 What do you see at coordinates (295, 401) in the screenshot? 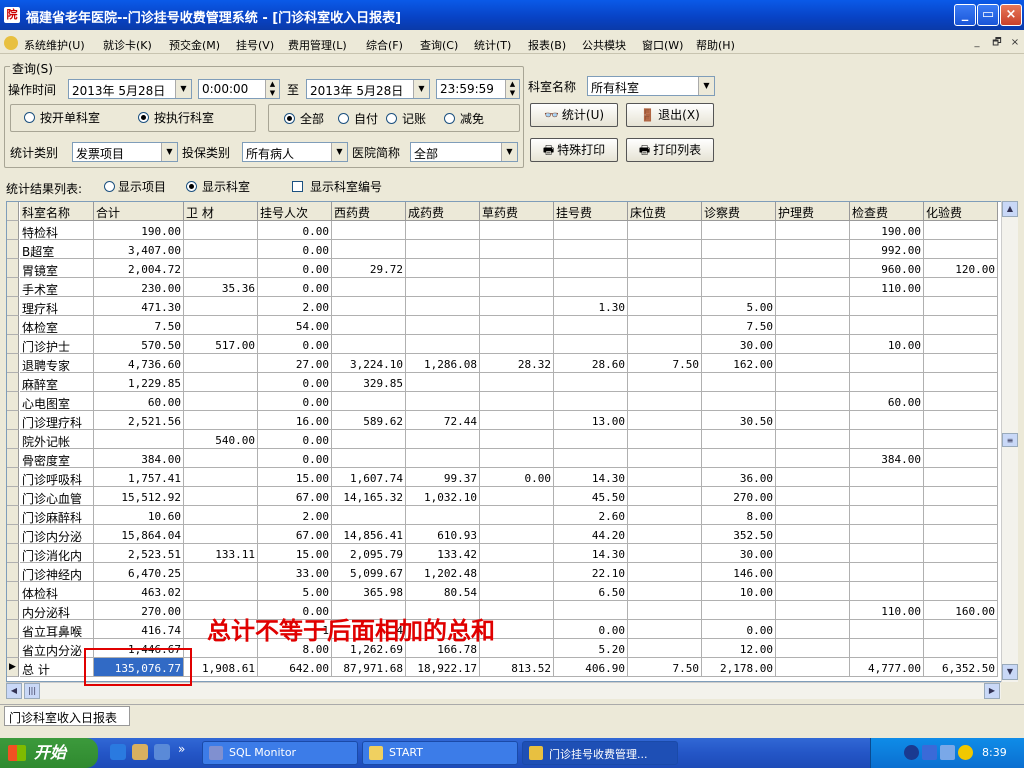
I see `table-cell: 0.00` at bounding box center [295, 401].